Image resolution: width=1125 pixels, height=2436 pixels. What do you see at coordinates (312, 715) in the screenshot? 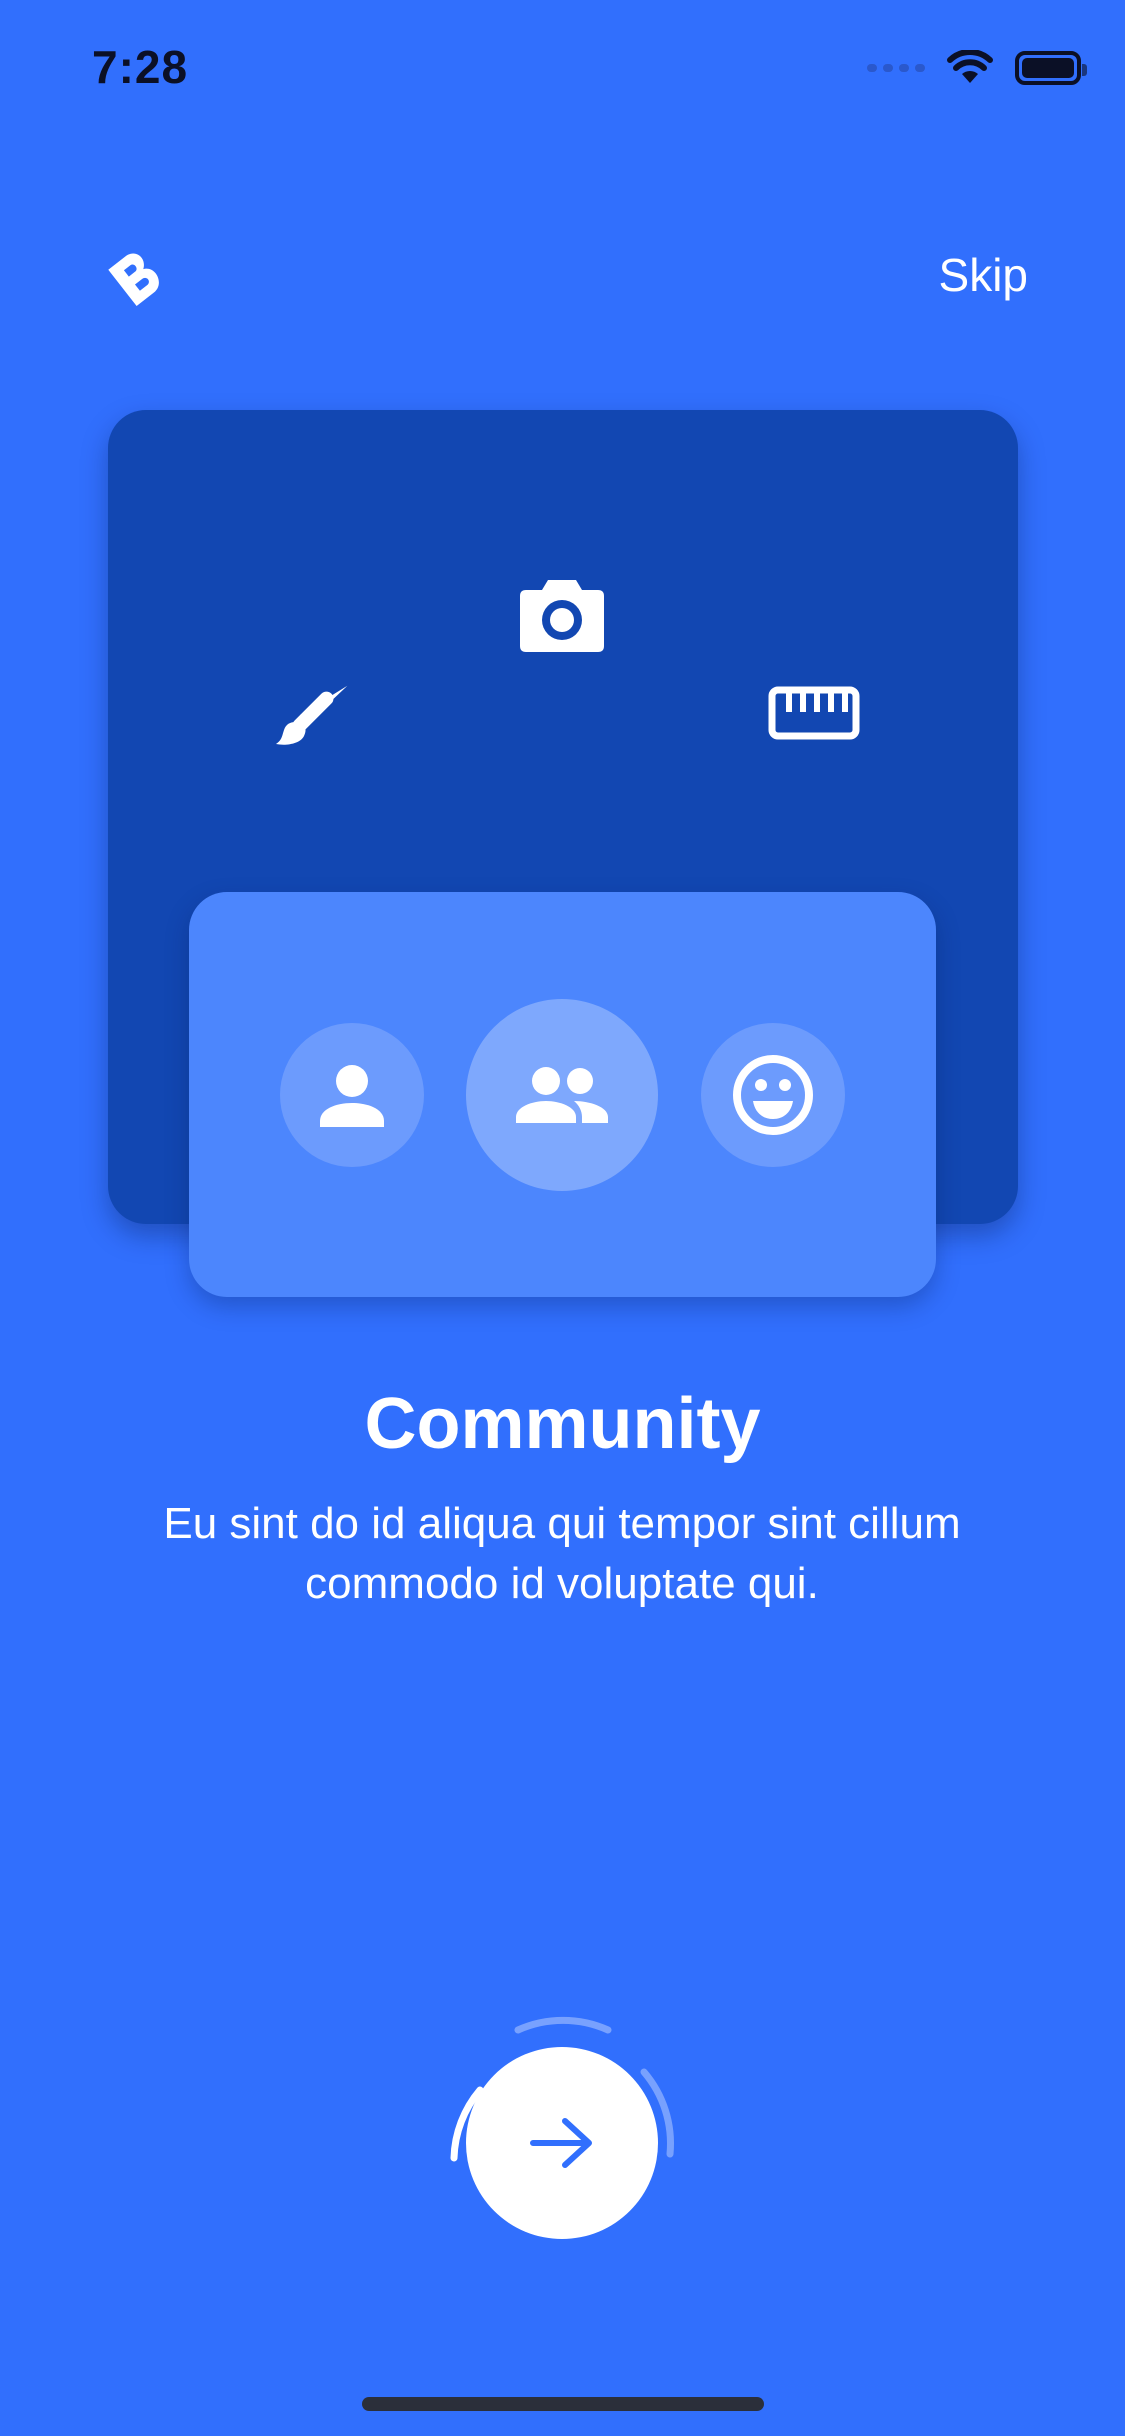
I see `paintbrush-icon` at bounding box center [312, 715].